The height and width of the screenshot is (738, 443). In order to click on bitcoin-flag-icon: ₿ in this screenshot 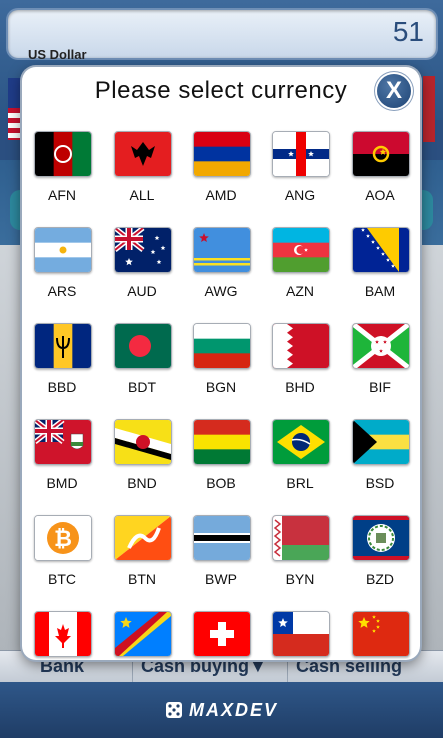, I will do `click(63, 538)`.